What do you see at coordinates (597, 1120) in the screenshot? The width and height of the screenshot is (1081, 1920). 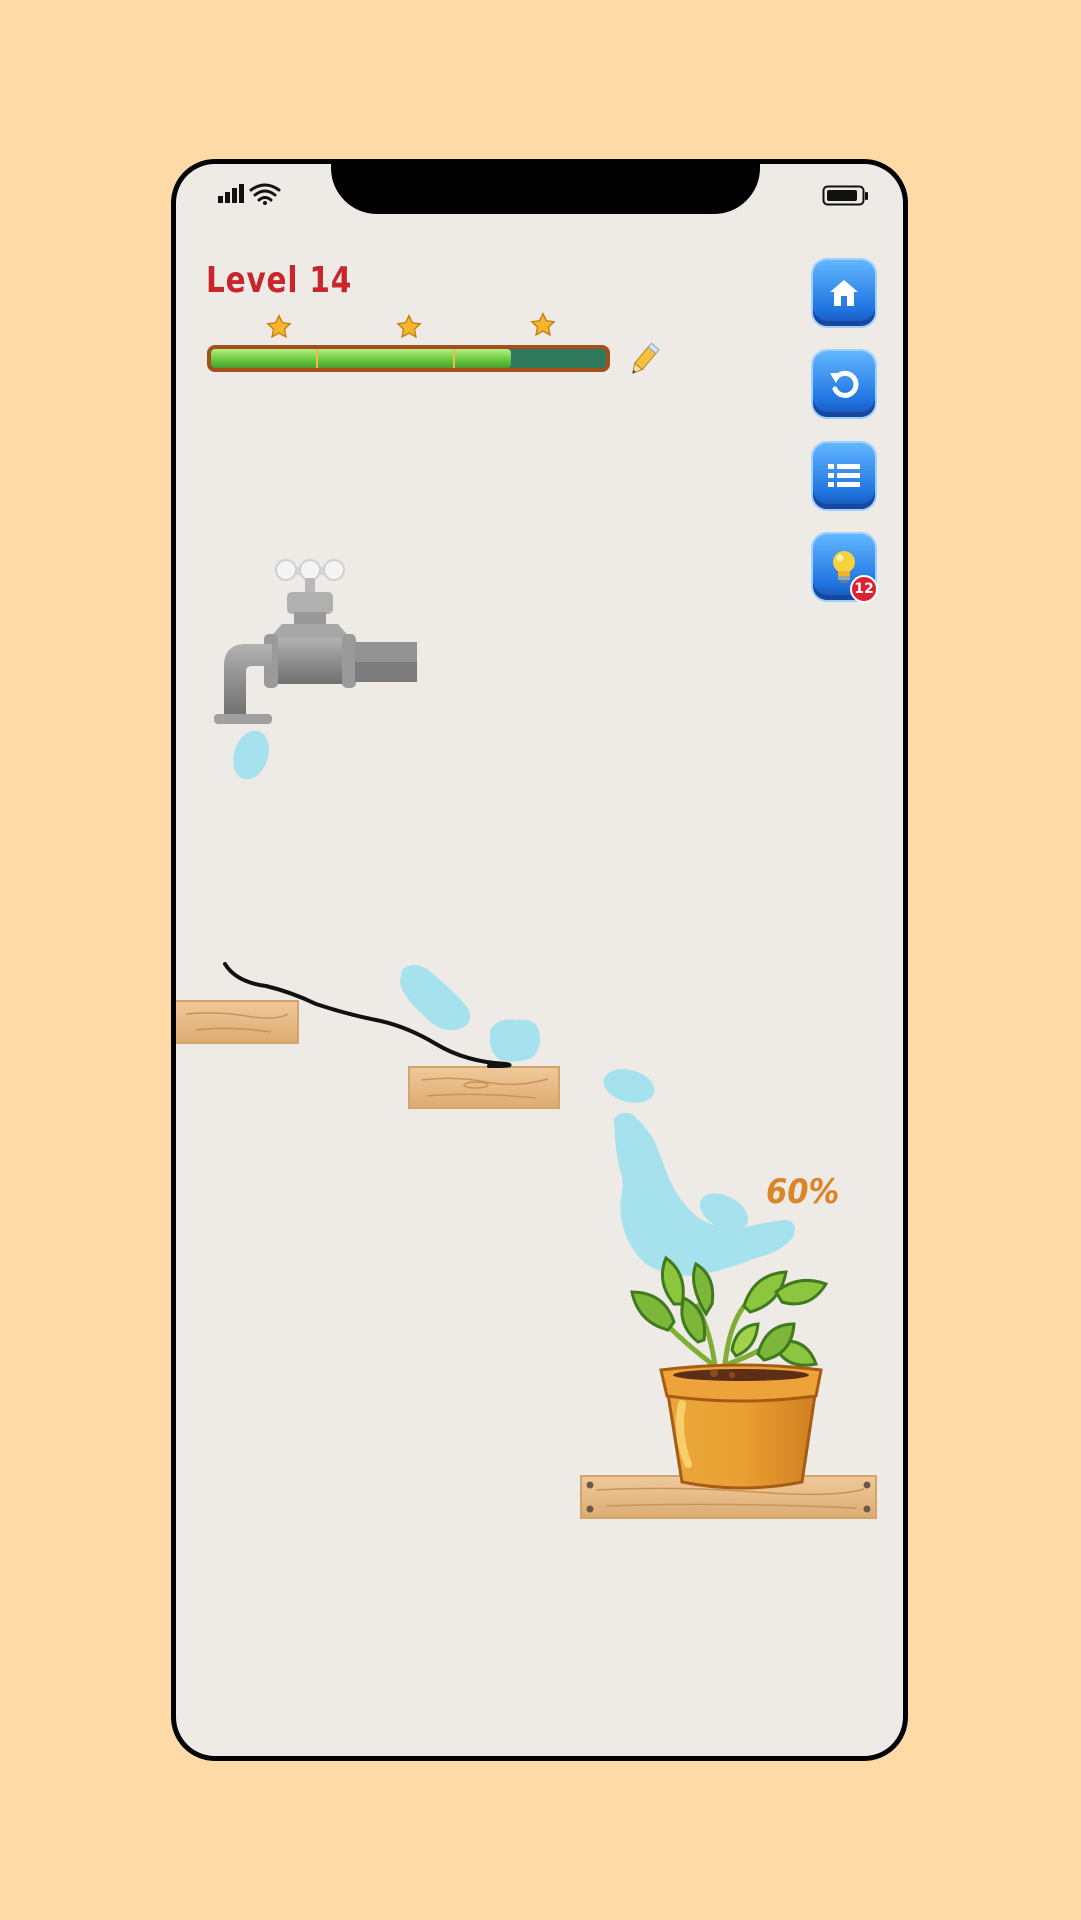 I see `water-splash` at bounding box center [597, 1120].